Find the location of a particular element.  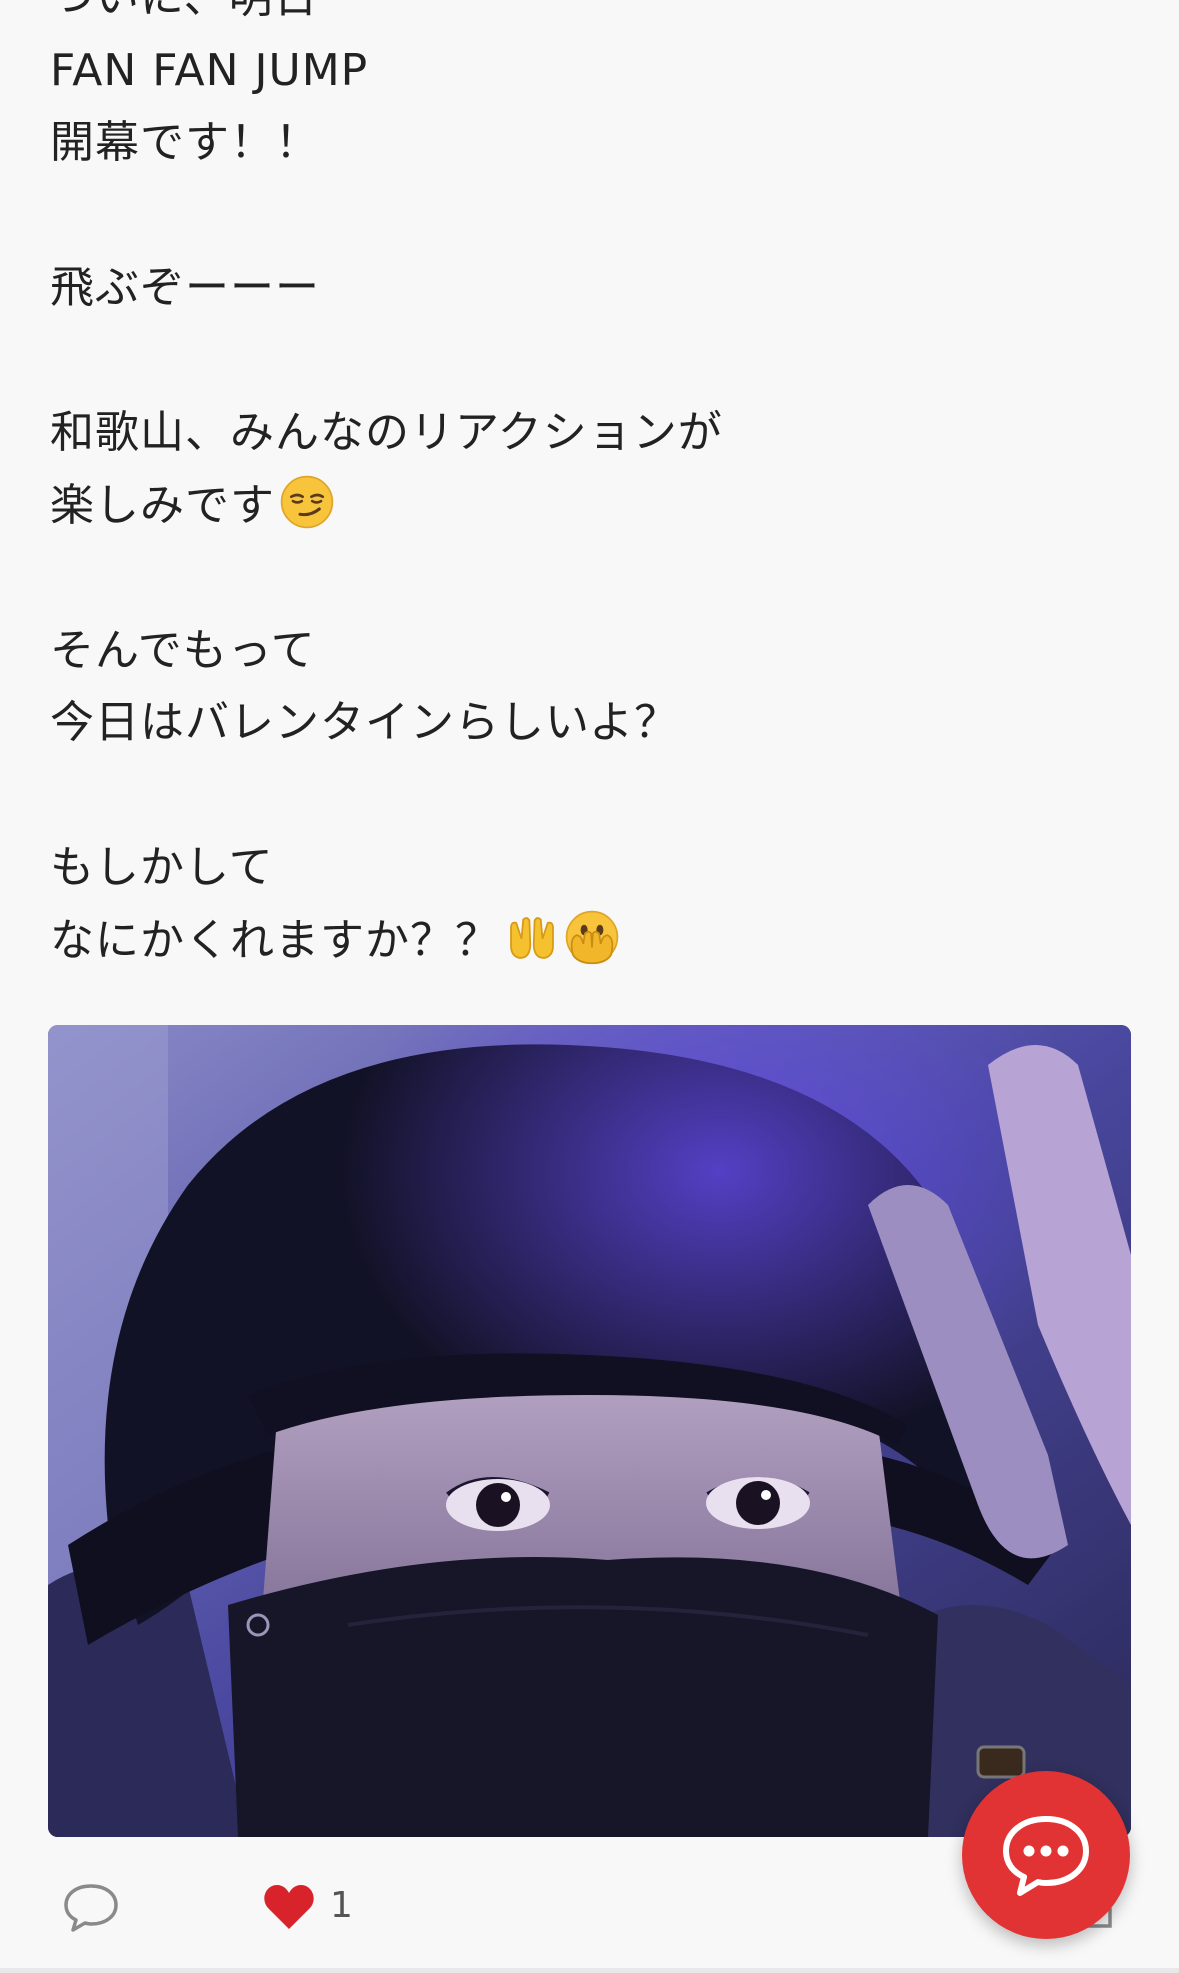

chat-fab-button is located at coordinates (1046, 1855).